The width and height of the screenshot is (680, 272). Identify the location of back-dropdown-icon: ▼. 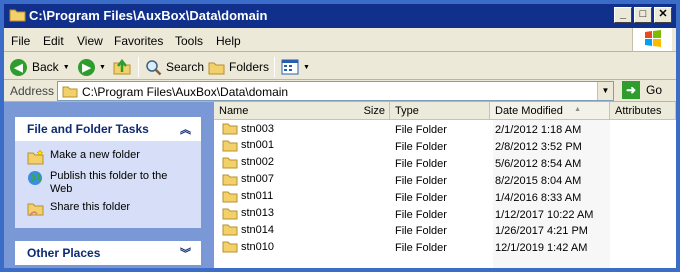
(66, 67).